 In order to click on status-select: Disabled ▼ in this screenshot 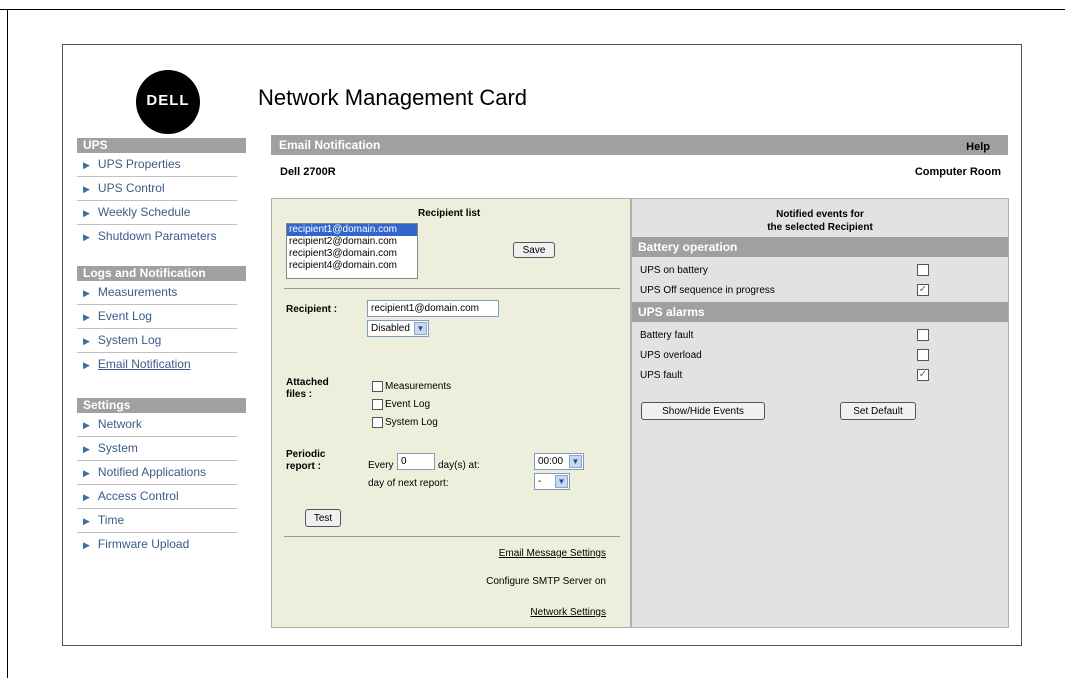, I will do `click(398, 328)`.